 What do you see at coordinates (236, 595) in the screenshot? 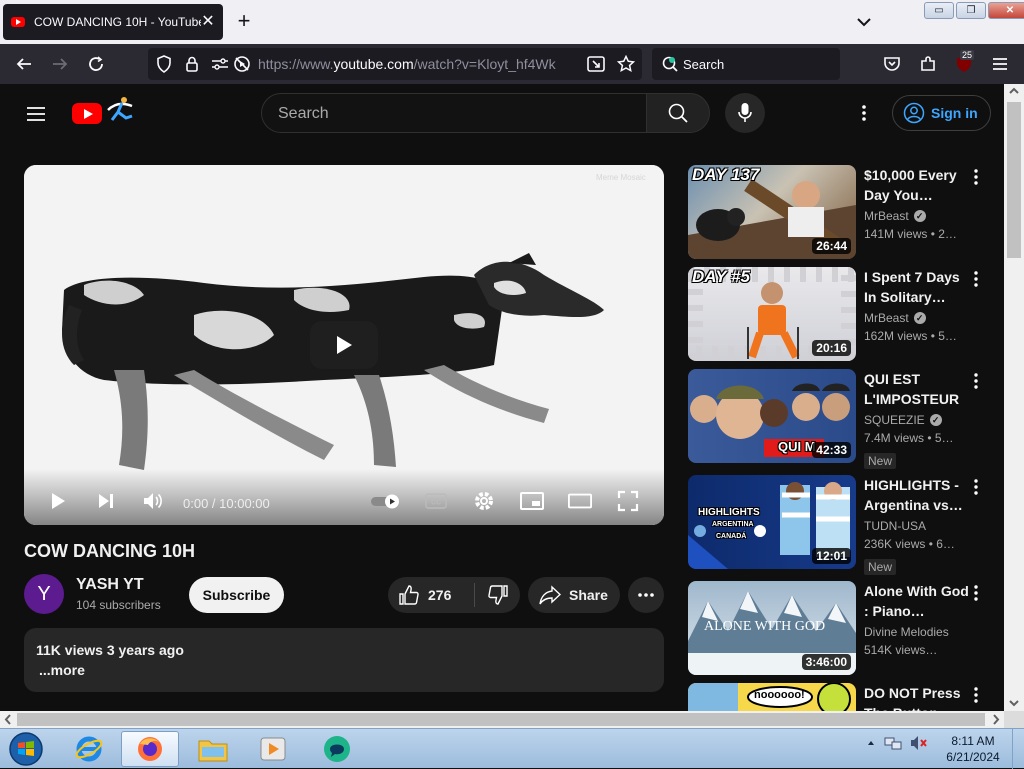
I see `subscribe-button: Subscribe` at bounding box center [236, 595].